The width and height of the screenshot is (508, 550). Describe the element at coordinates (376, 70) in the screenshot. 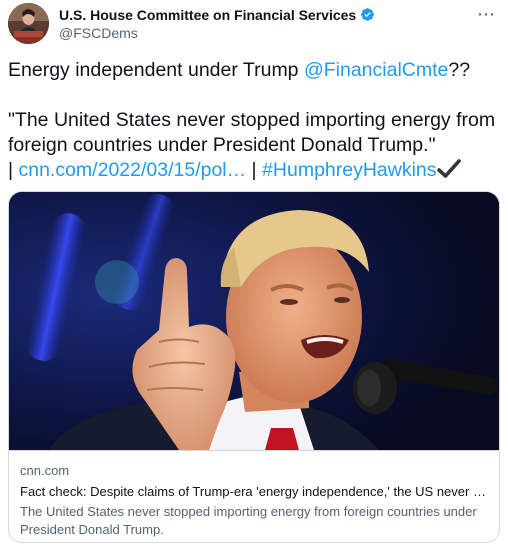

I see `mention-link: @FinancialCmte` at that location.